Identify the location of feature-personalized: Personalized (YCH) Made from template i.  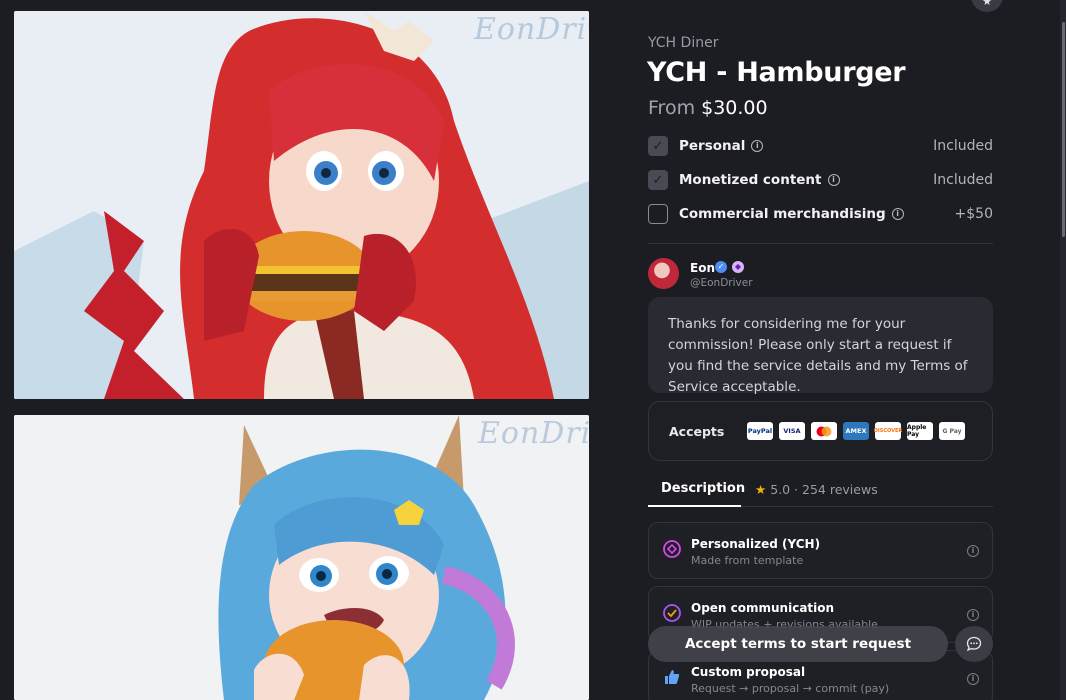
(820, 550).